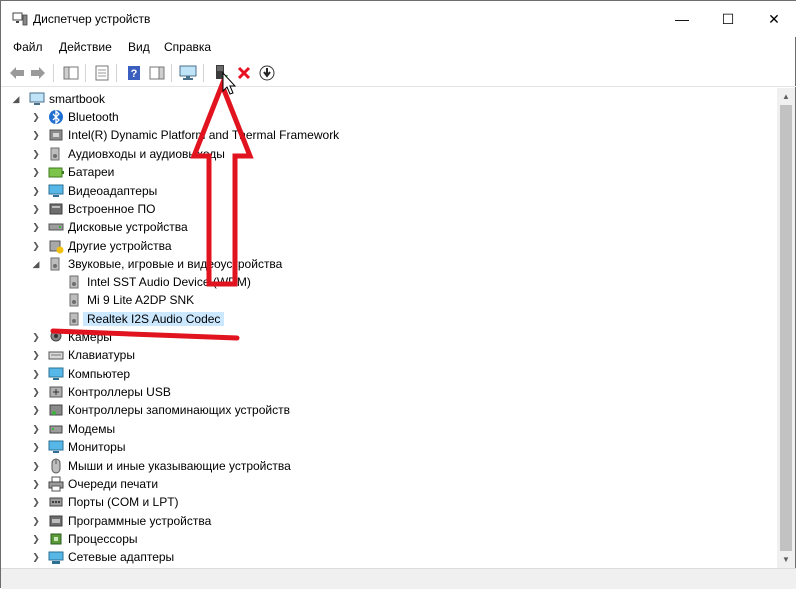 Image resolution: width=796 pixels, height=589 pixels. Describe the element at coordinates (56, 557) in the screenshot. I see `network-adapter-icon` at that location.